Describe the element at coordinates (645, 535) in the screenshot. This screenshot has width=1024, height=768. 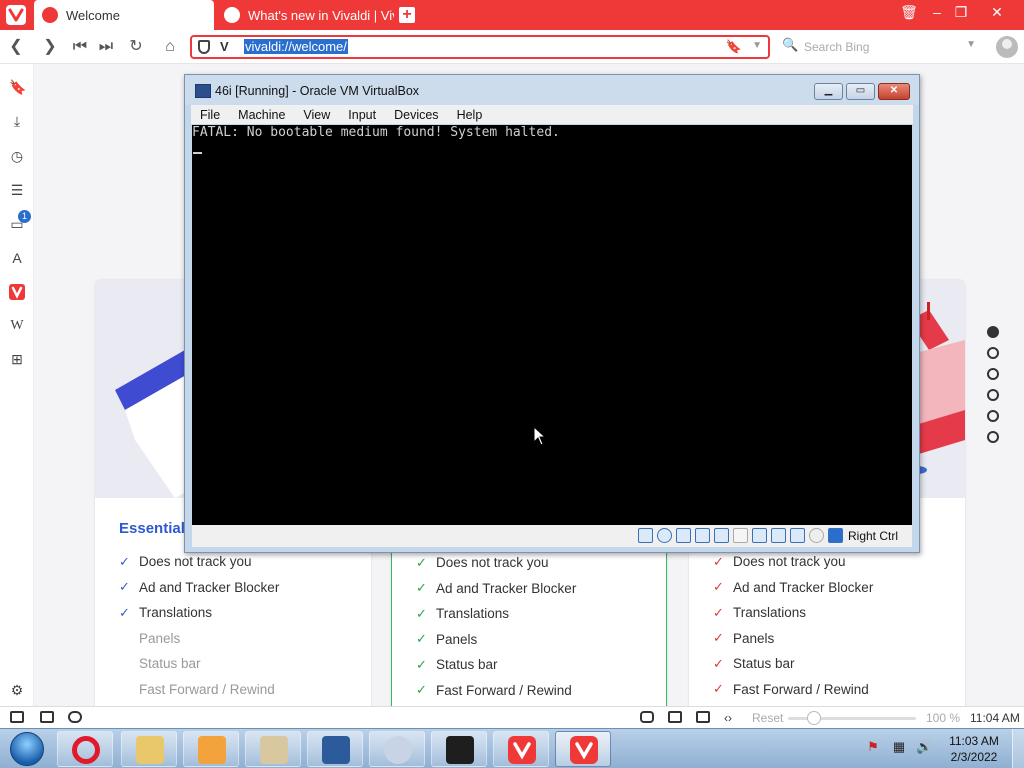
I see `hard-disk-icon` at that location.